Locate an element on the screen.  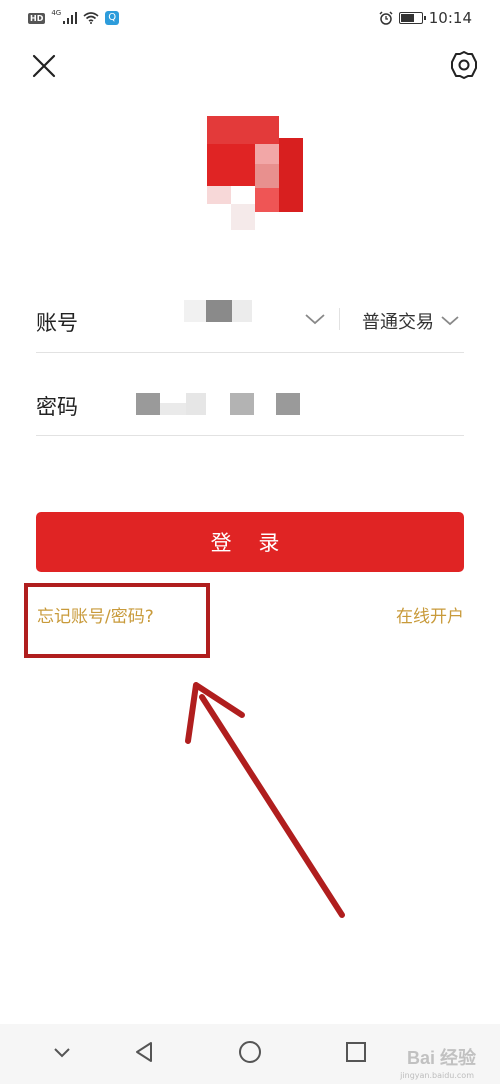
back-triangle-icon is located at coordinates (144, 1052).